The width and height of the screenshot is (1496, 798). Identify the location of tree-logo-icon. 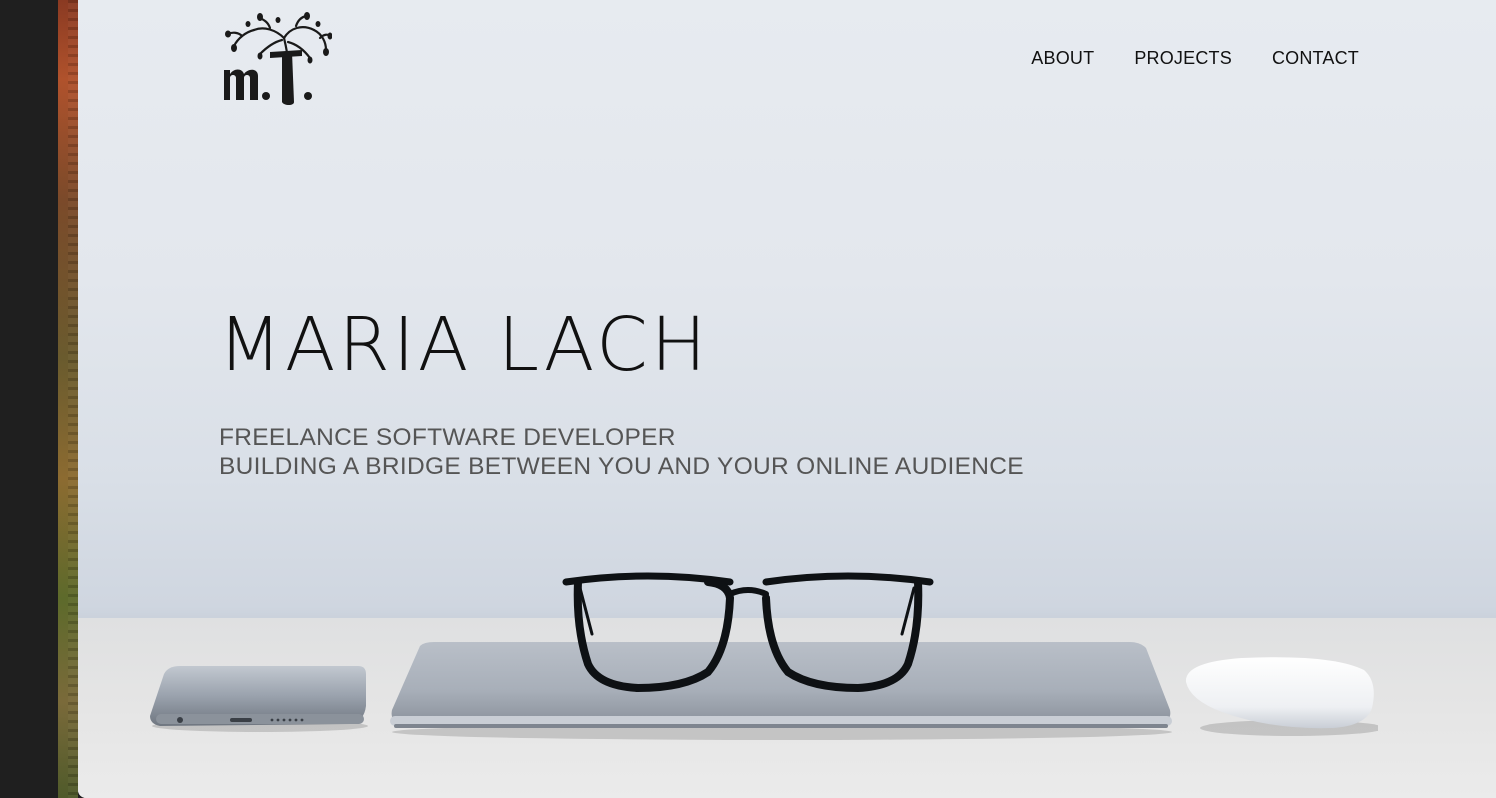
(278, 58).